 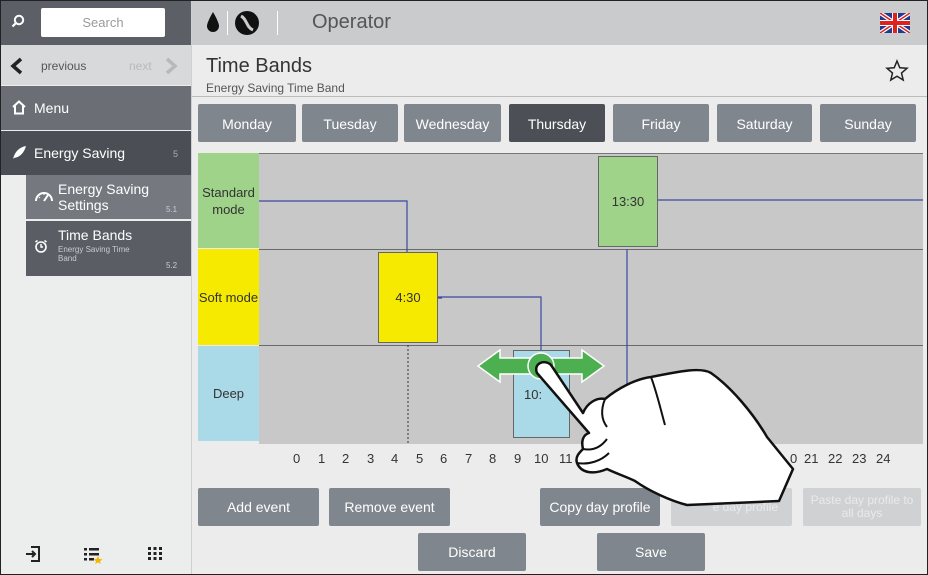 What do you see at coordinates (172, 265) in the screenshot?
I see `time-bands-number: 5.2` at bounding box center [172, 265].